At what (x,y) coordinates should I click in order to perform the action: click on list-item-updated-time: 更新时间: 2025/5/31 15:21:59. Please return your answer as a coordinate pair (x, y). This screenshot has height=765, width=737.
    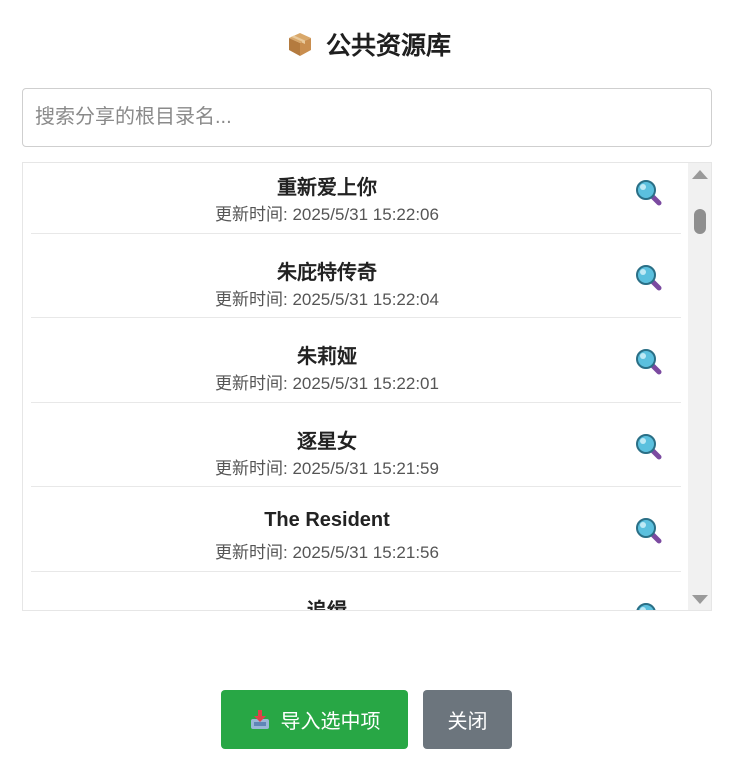
    Looking at the image, I should click on (327, 468).